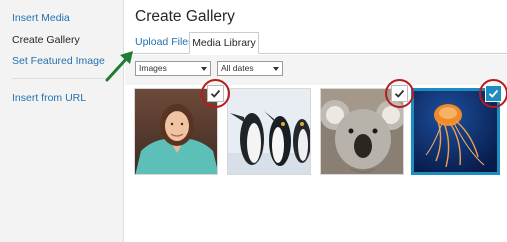 The height and width of the screenshot is (242, 507). I want to click on media-type-select-value: Images, so click(153, 68).